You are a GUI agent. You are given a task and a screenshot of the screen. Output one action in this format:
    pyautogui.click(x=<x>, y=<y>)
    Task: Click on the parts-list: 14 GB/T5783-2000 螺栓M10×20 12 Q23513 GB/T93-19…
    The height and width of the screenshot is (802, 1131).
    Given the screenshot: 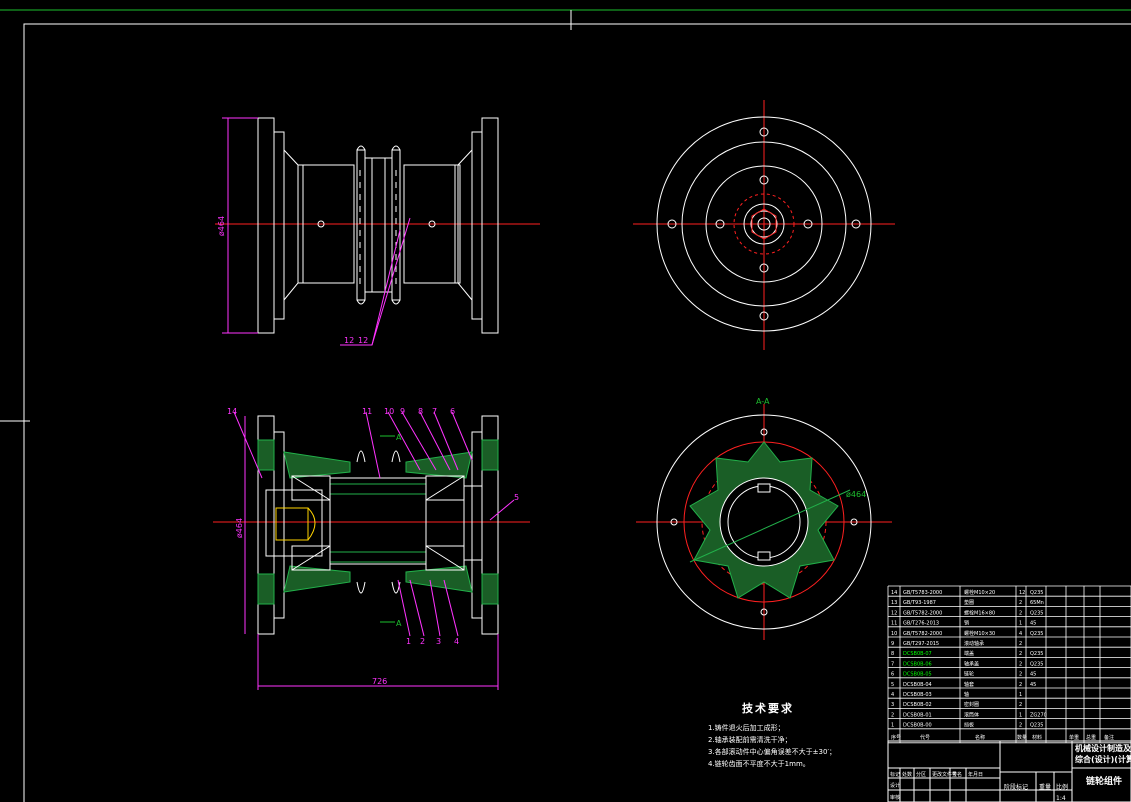 What is the action you would take?
    pyautogui.click(x=1009, y=664)
    